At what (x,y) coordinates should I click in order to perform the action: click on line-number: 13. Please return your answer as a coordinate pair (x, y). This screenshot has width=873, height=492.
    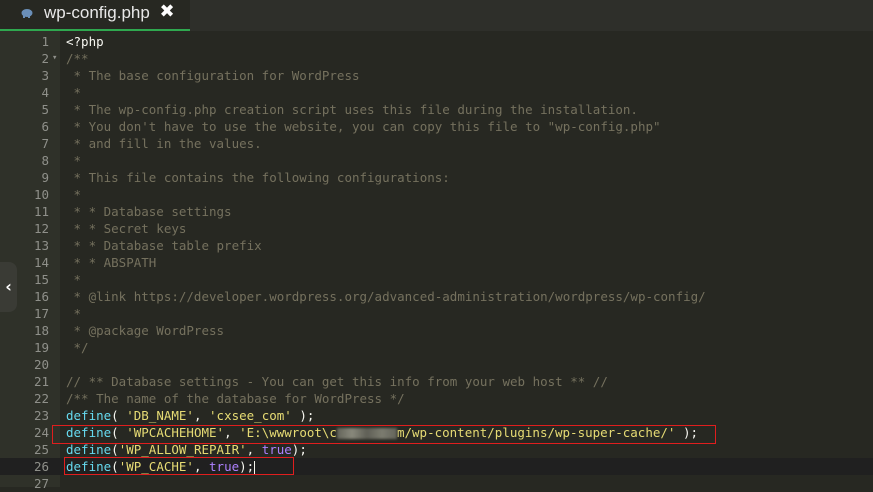
    Looking at the image, I should click on (41, 245).